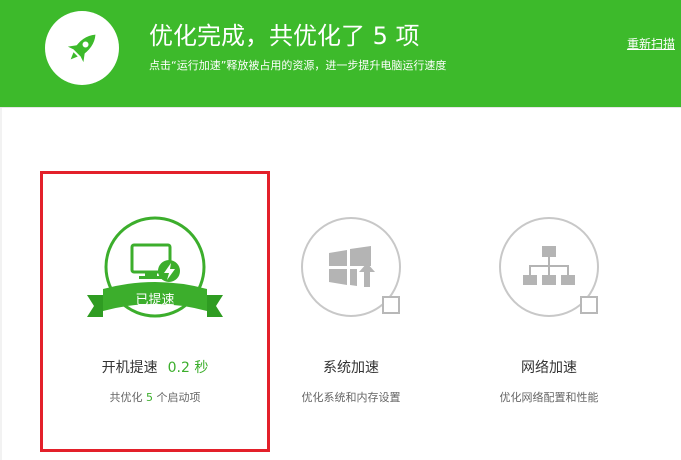 This screenshot has height=460, width=681. Describe the element at coordinates (155, 267) in the screenshot. I see `startup-badge: 已提速` at that location.